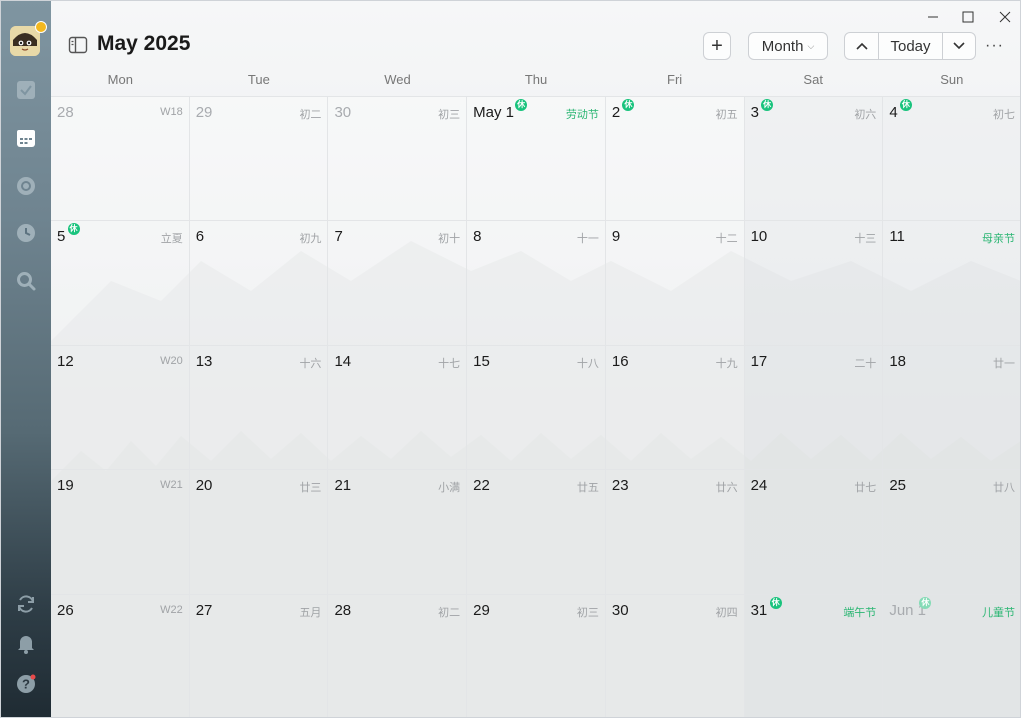  I want to click on minimize-icon, so click(933, 17).